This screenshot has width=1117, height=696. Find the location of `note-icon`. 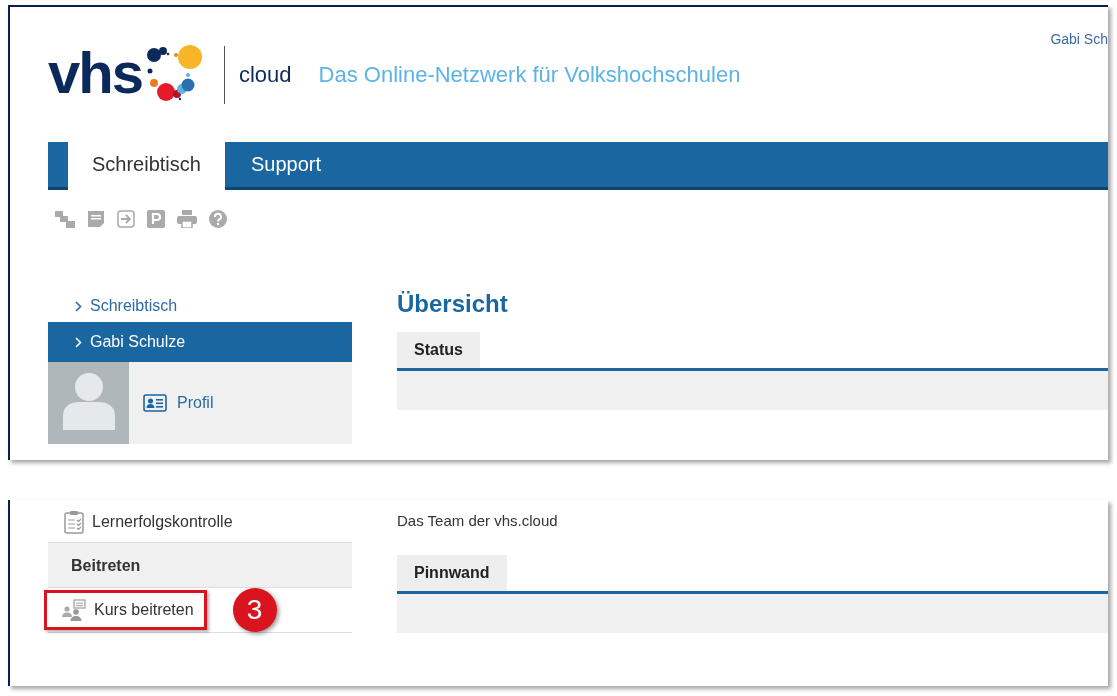

note-icon is located at coordinates (96, 218).